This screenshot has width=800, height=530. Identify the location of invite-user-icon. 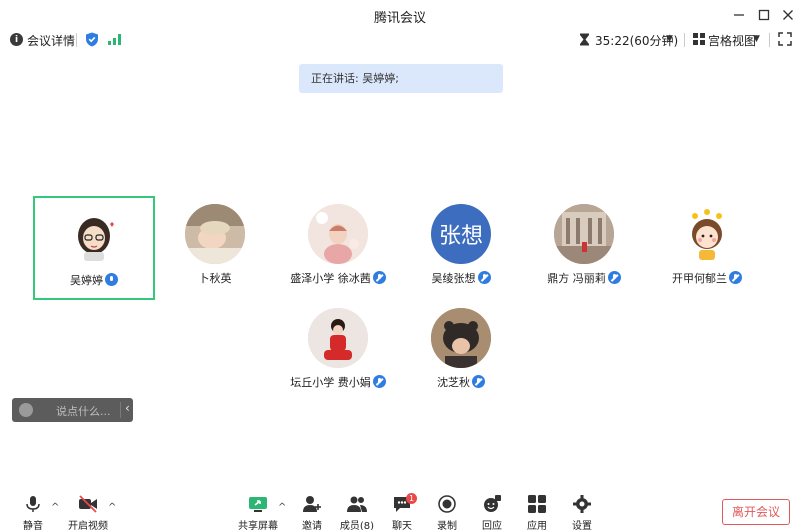
(312, 504).